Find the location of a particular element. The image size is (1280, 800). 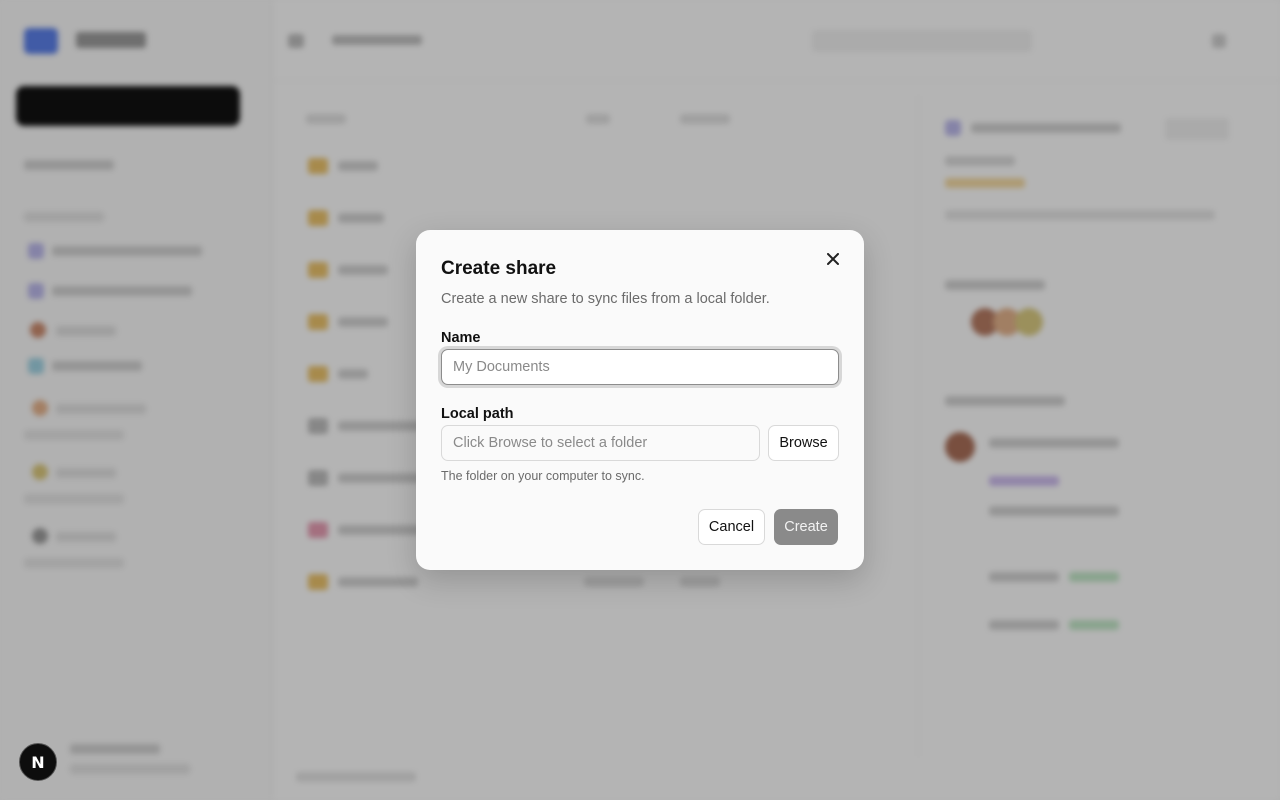

local-path-hint: The folder on your computer to sync. is located at coordinates (543, 476).